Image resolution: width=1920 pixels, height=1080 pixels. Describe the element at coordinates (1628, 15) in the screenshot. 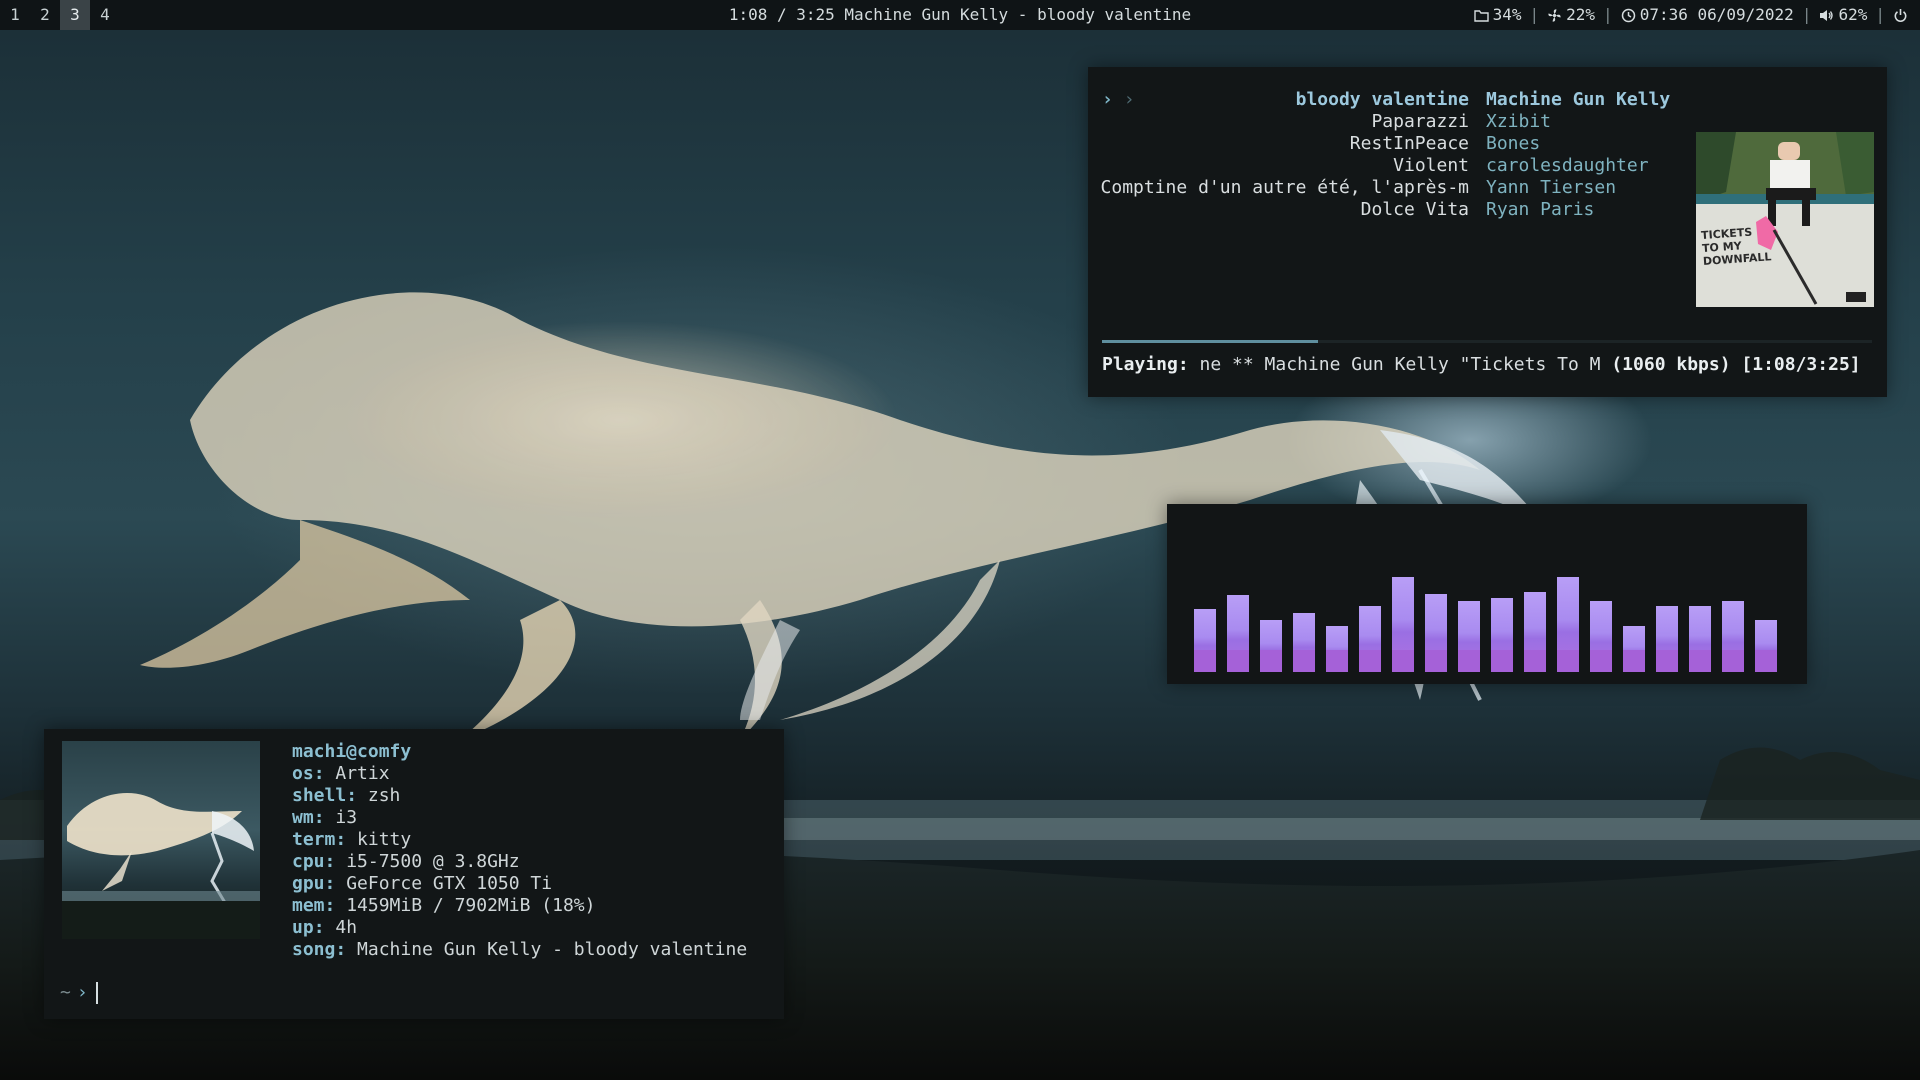

I see `clock-icon` at that location.